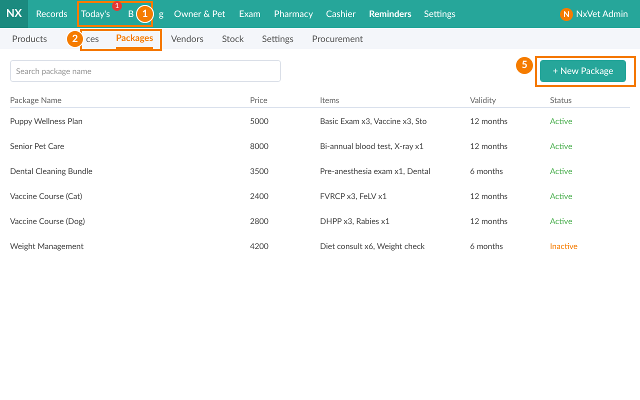 This screenshot has width=640, height=400. I want to click on sub-nav-tab: Settings, so click(278, 38).